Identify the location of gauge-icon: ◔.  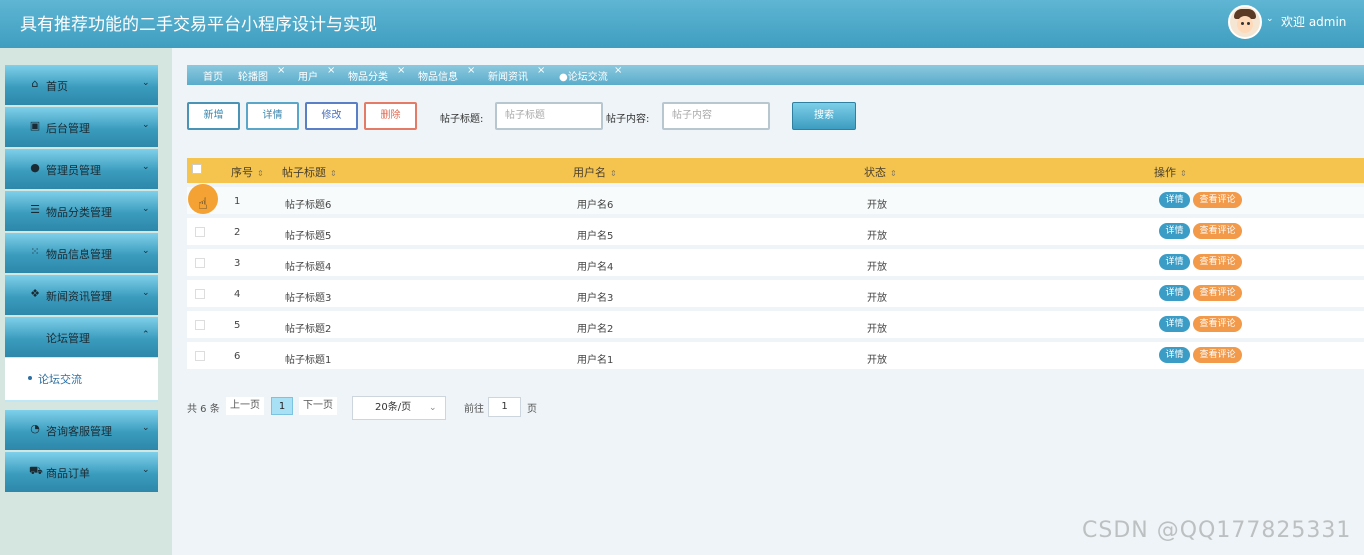
(35, 428).